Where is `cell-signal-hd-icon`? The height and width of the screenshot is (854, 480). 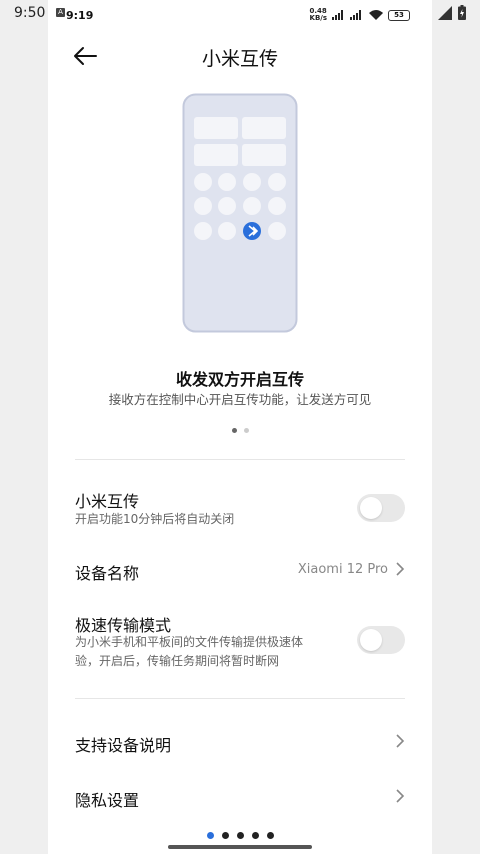 cell-signal-hd-icon is located at coordinates (355, 15).